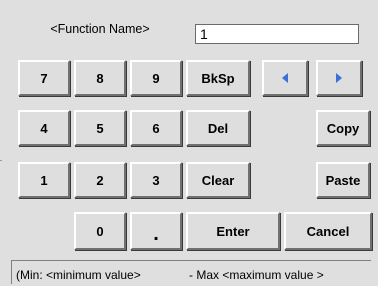 The height and width of the screenshot is (286, 378). Describe the element at coordinates (277, 34) in the screenshot. I see `value-input: 1` at that location.